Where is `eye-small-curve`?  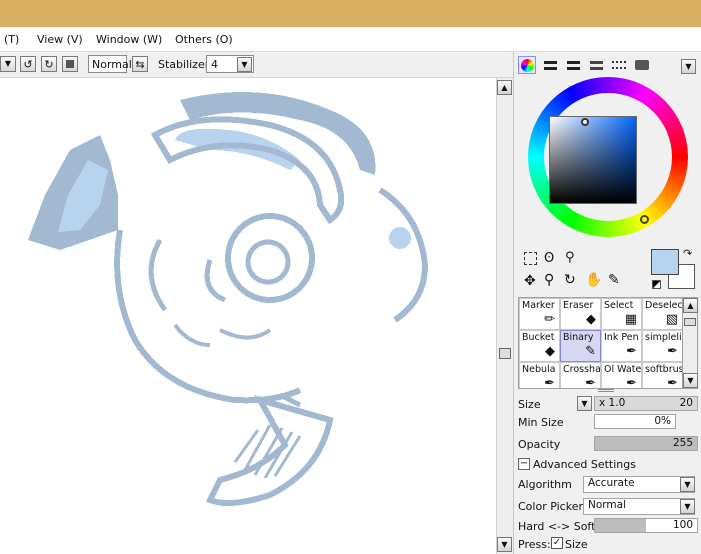 eye-small-curve is located at coordinates (215, 281).